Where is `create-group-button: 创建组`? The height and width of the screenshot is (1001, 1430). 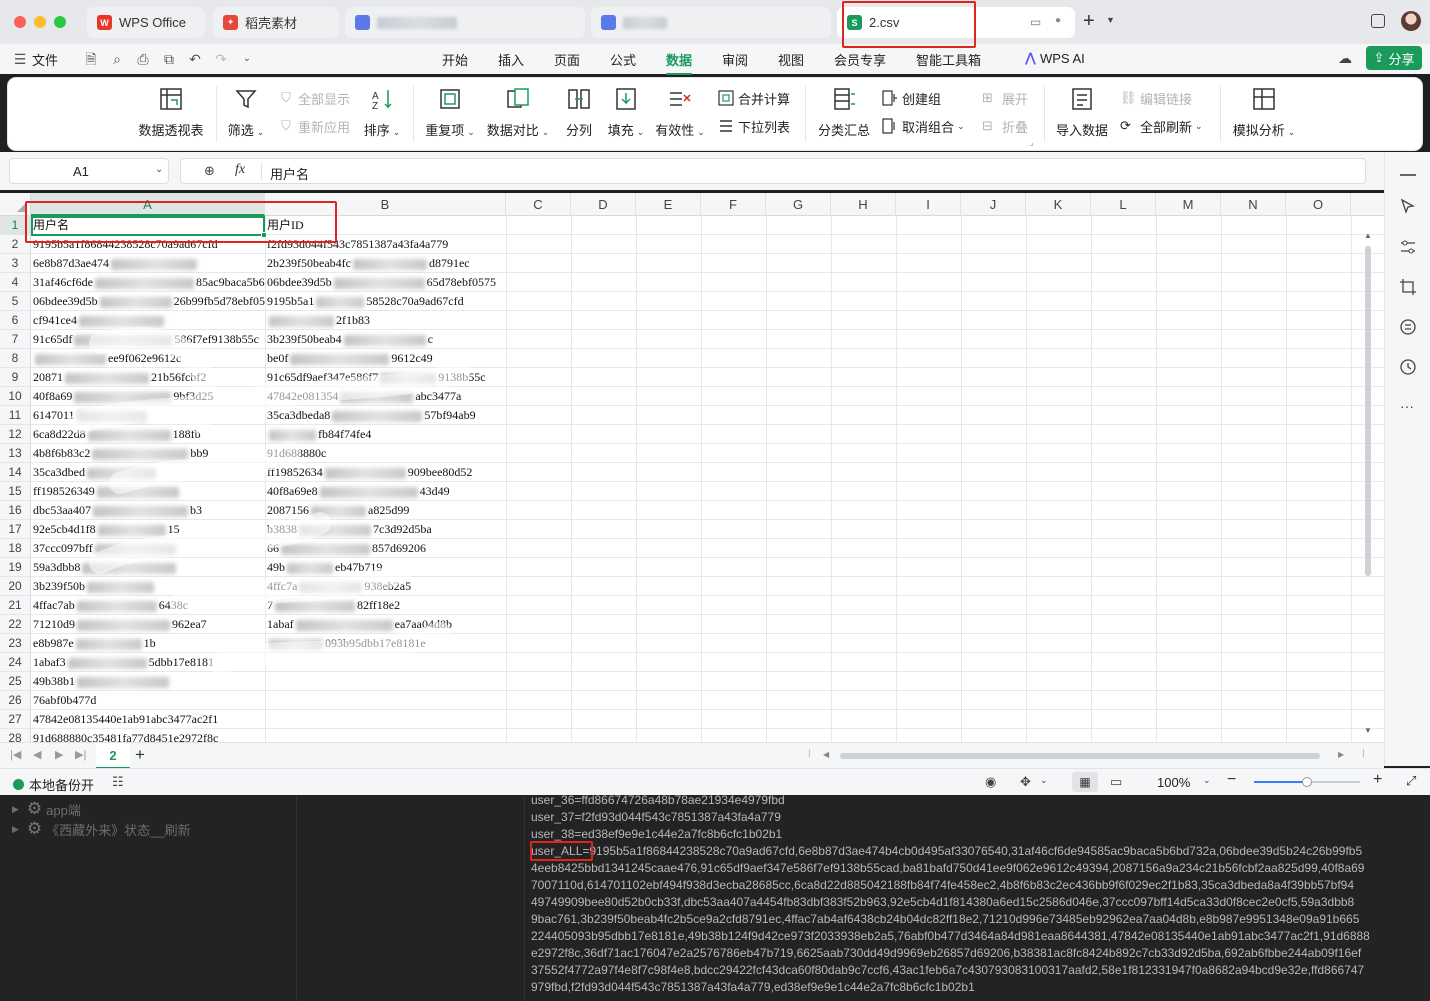 create-group-button: 创建组 is located at coordinates (911, 98).